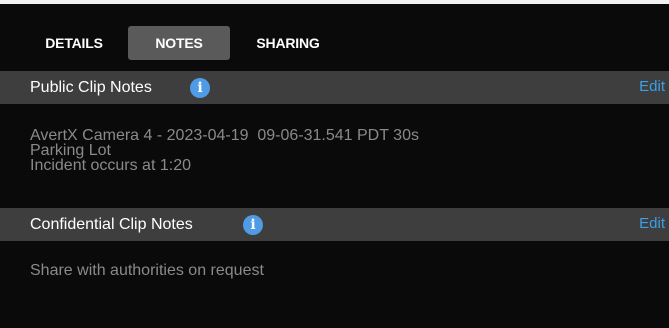  I want to click on note-line: Share with authorities on request, so click(147, 270).